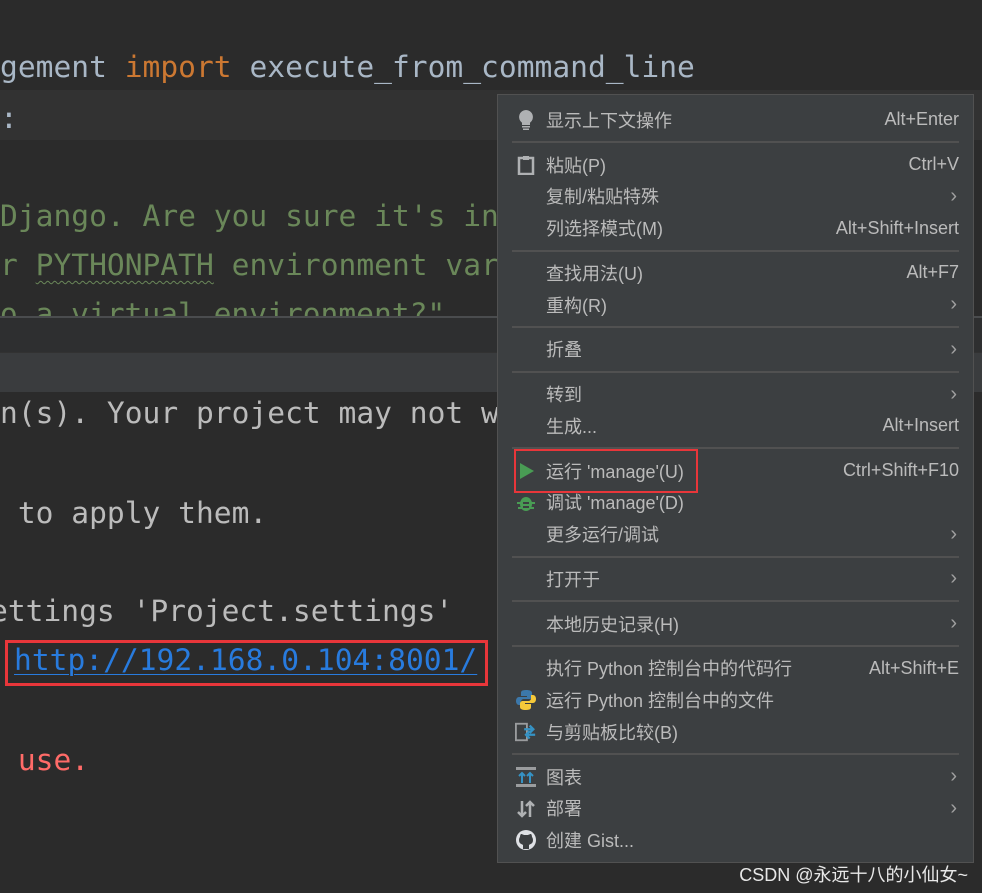 This screenshot has height=893, width=982. What do you see at coordinates (3, 712) in the screenshot?
I see `console-line: .` at bounding box center [3, 712].